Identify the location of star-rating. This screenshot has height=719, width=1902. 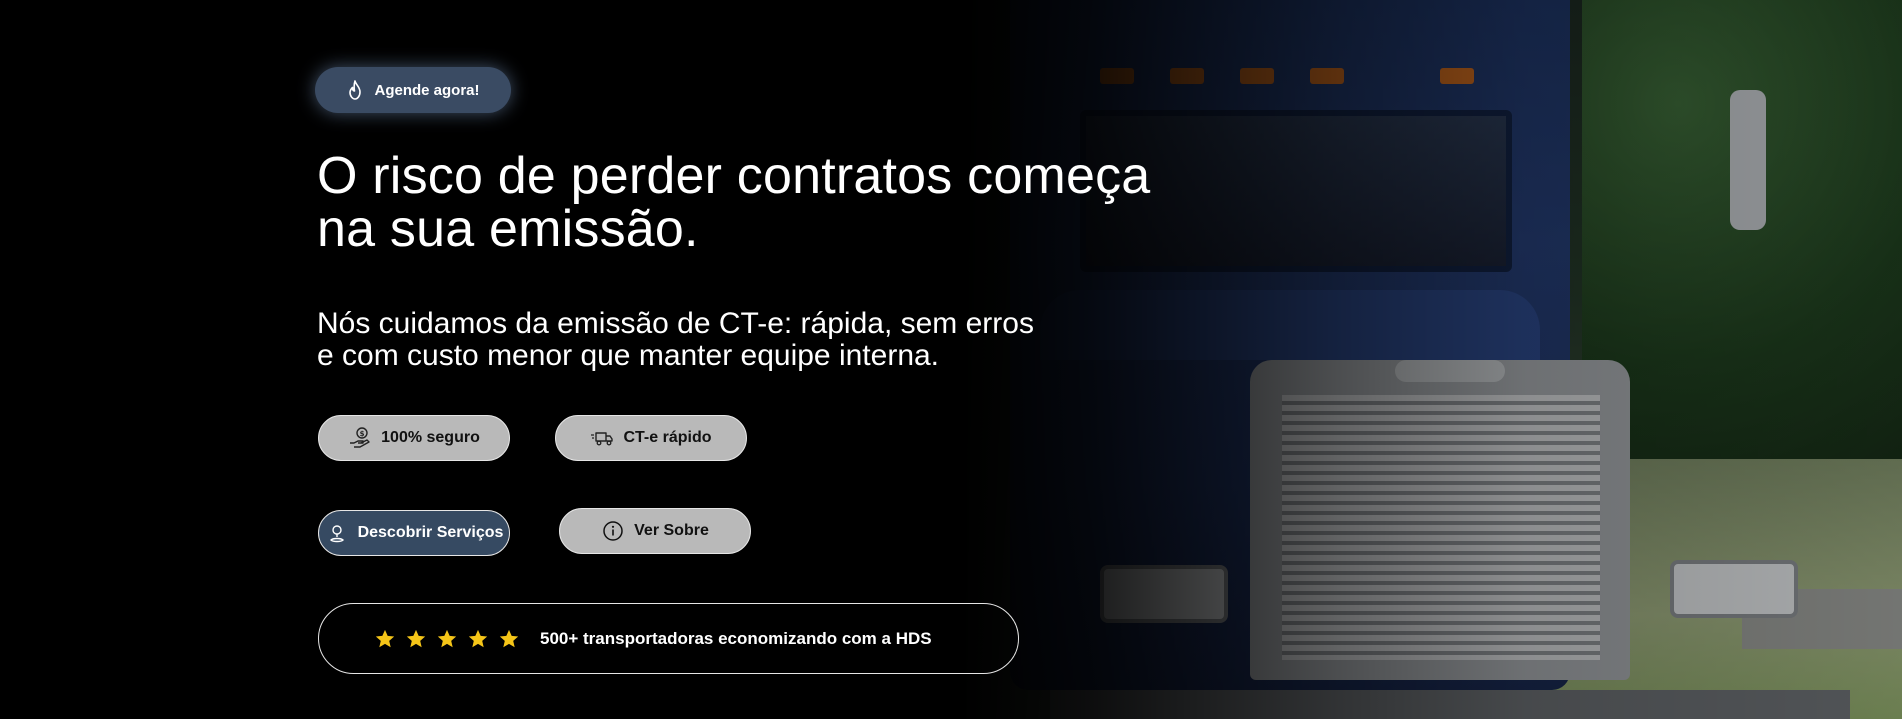
(447, 639).